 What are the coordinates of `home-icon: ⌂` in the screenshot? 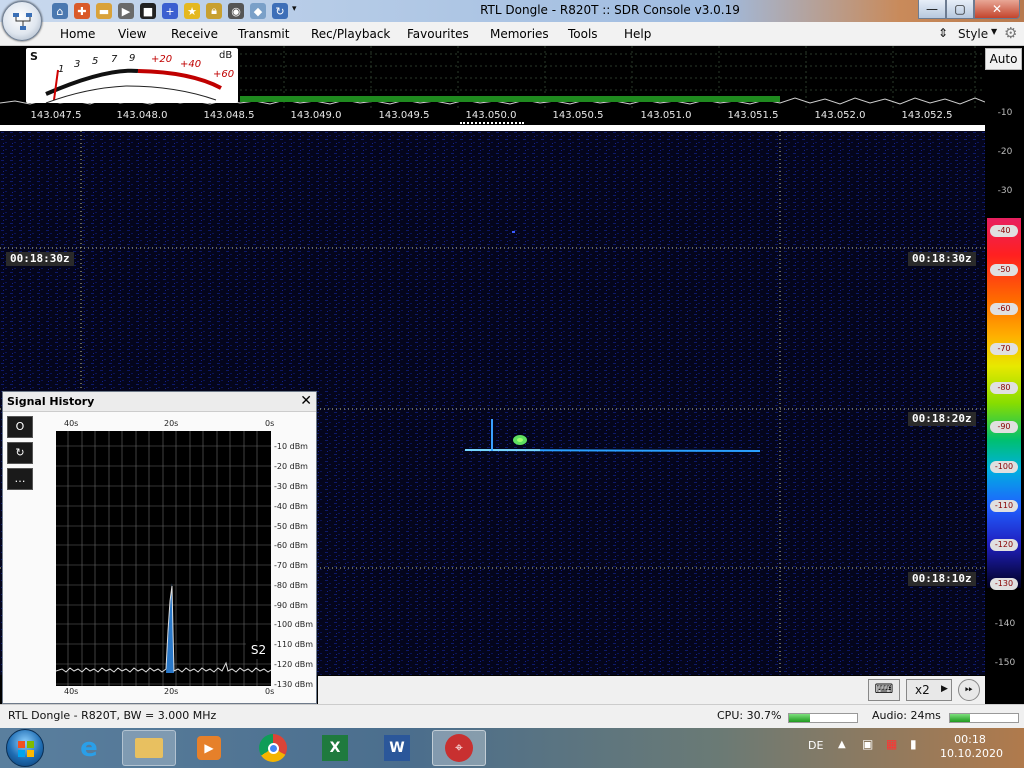 It's located at (60, 11).